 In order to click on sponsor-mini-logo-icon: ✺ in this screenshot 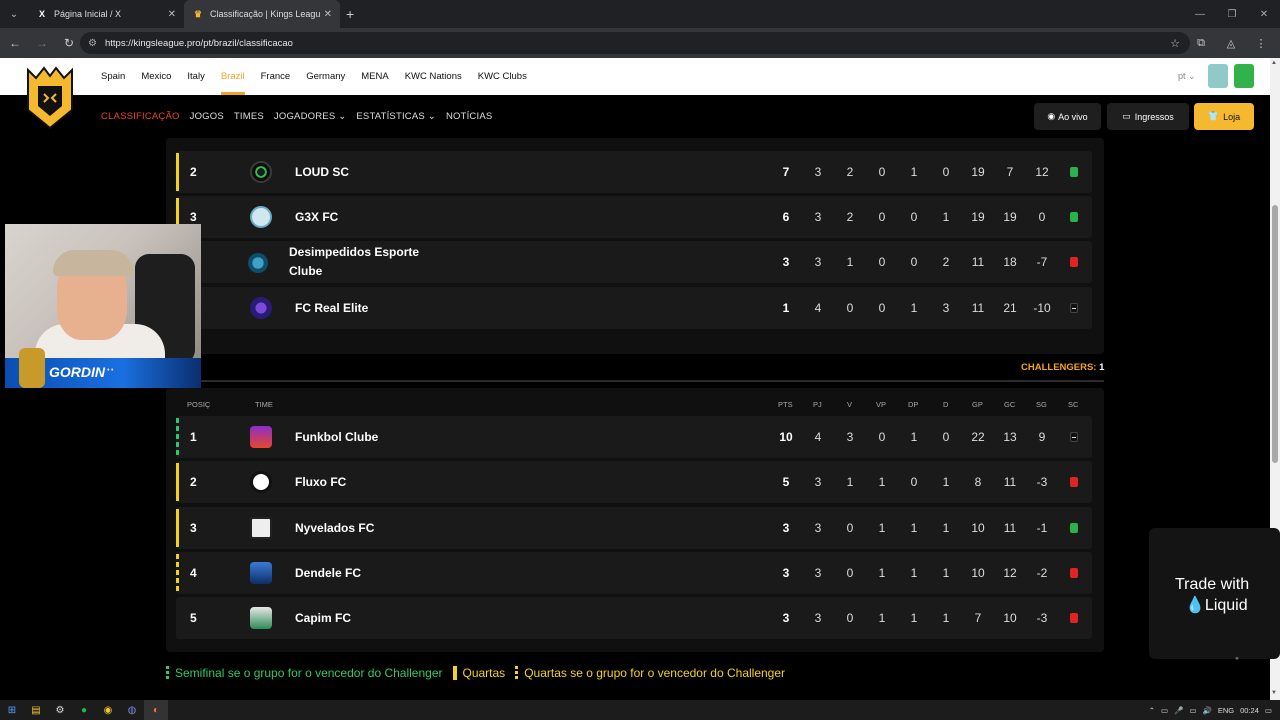, I will do `click(1237, 668)`.